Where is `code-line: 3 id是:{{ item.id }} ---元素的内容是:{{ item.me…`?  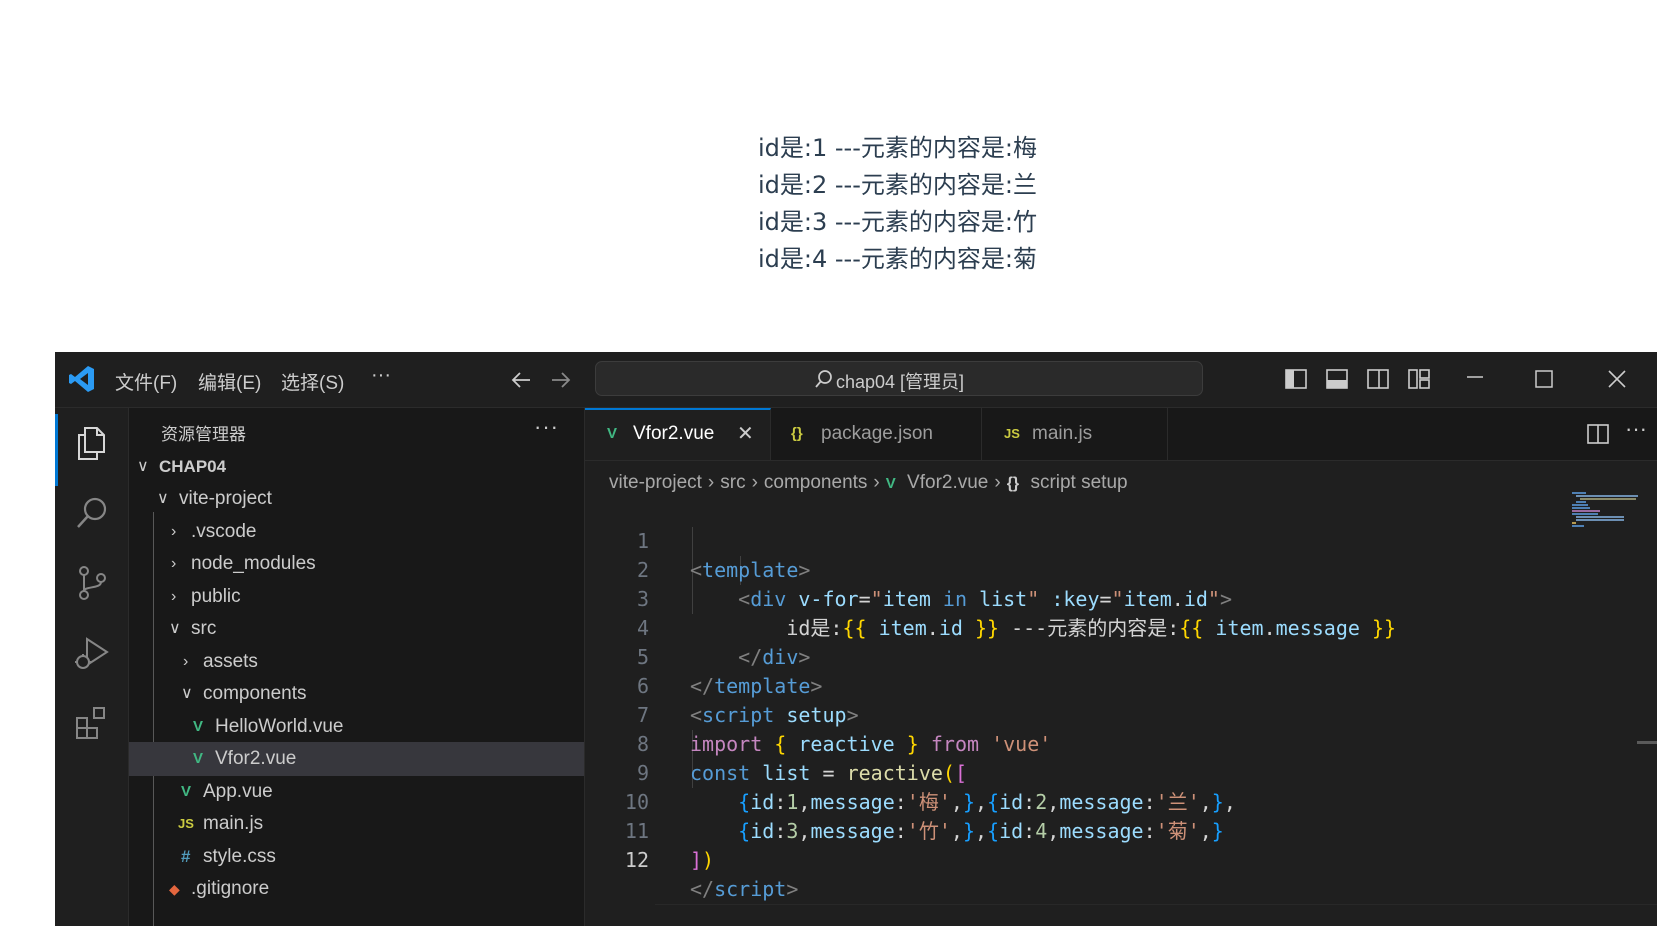
code-line: 3 id是:{{ item.id }} ---元素的内容是:{{ item.me… is located at coordinates (1121, 598).